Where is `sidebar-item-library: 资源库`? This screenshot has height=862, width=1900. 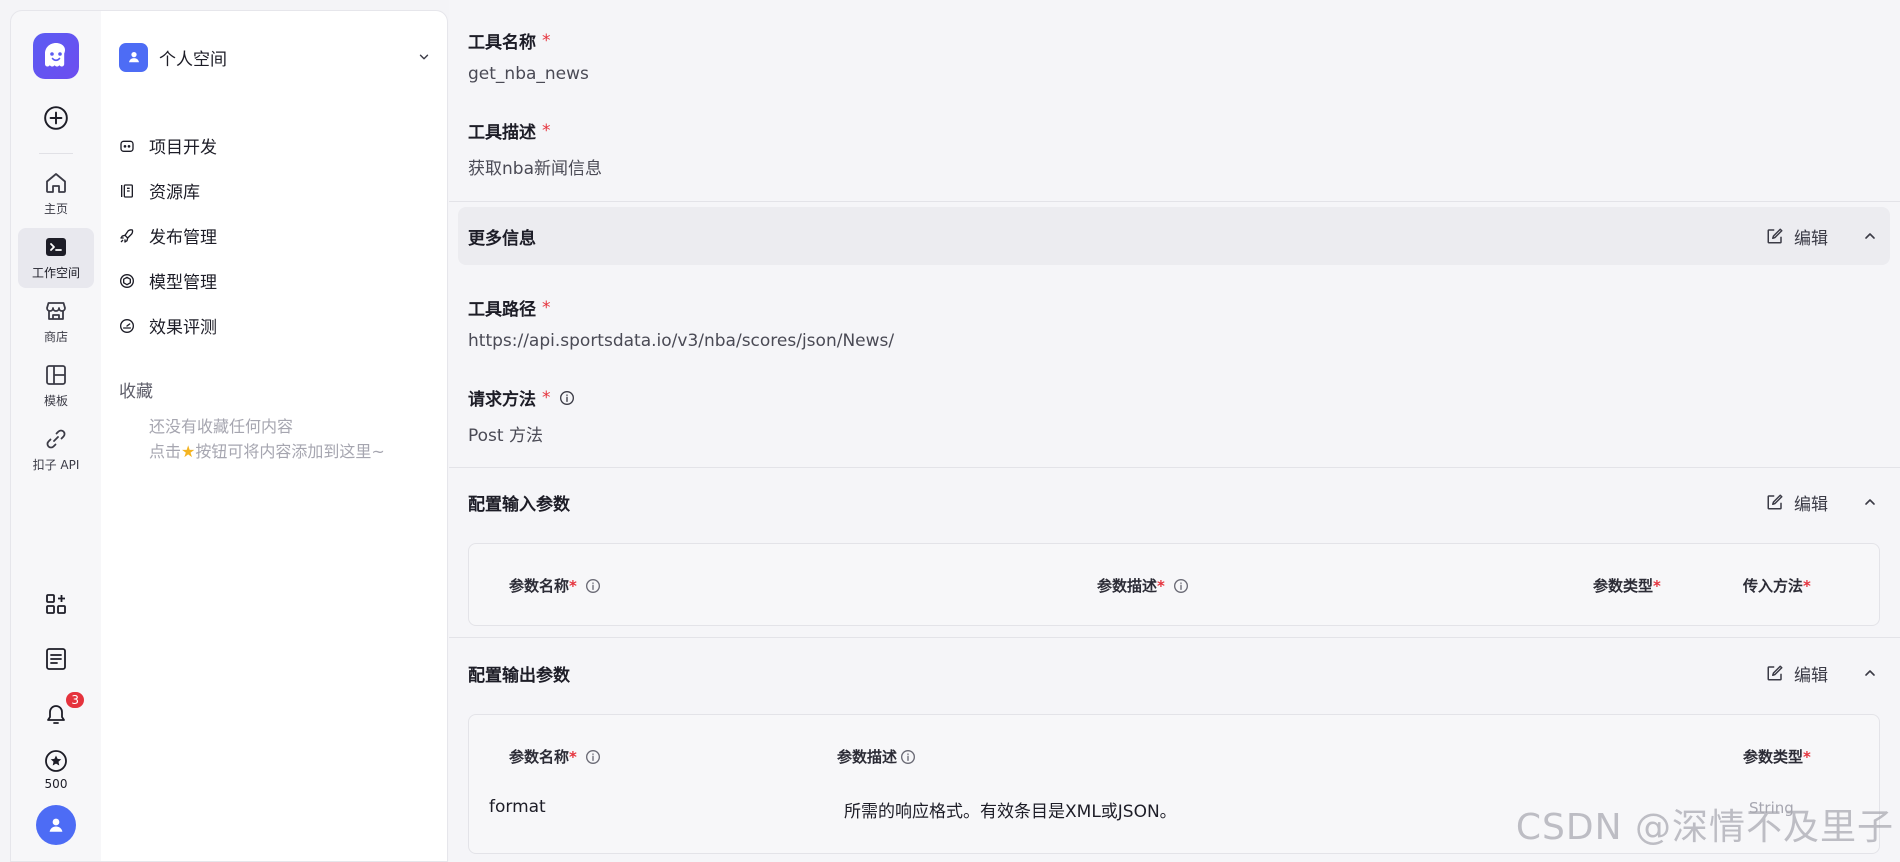
sidebar-item-library: 资源库 is located at coordinates (275, 190).